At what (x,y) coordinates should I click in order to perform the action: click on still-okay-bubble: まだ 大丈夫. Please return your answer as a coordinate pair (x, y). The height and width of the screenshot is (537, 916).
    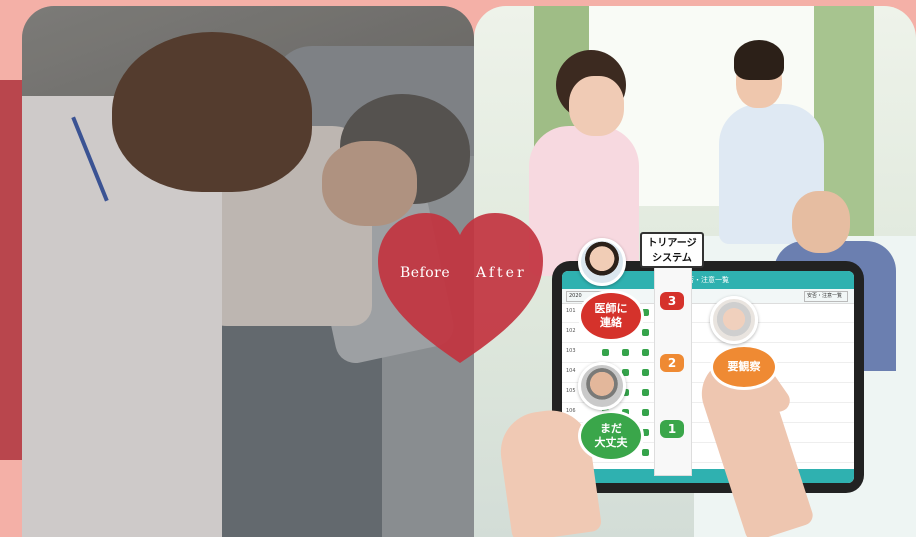
    Looking at the image, I should click on (611, 436).